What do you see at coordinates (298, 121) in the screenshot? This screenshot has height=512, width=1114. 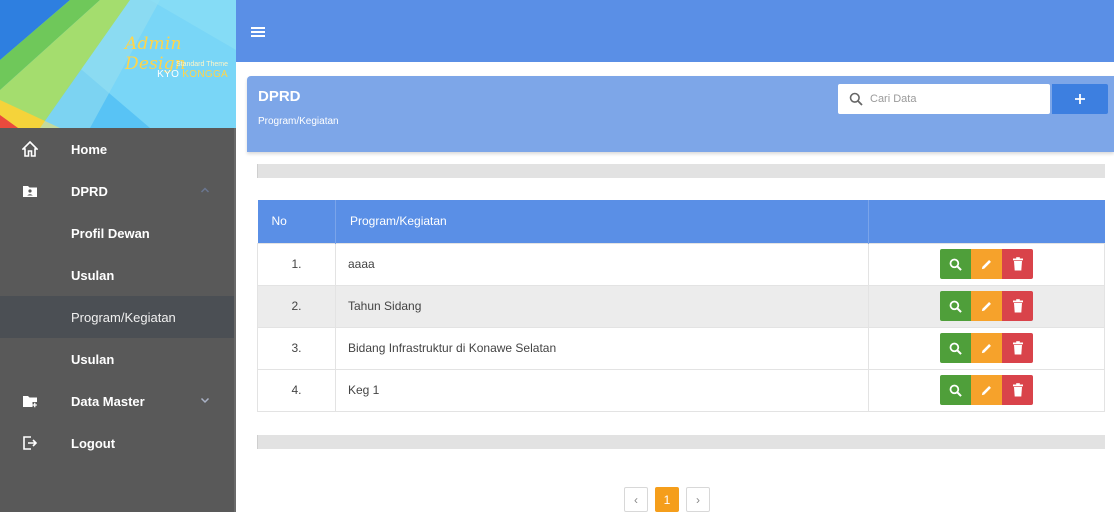 I see `page-subtitle: Program/Kegiatan` at bounding box center [298, 121].